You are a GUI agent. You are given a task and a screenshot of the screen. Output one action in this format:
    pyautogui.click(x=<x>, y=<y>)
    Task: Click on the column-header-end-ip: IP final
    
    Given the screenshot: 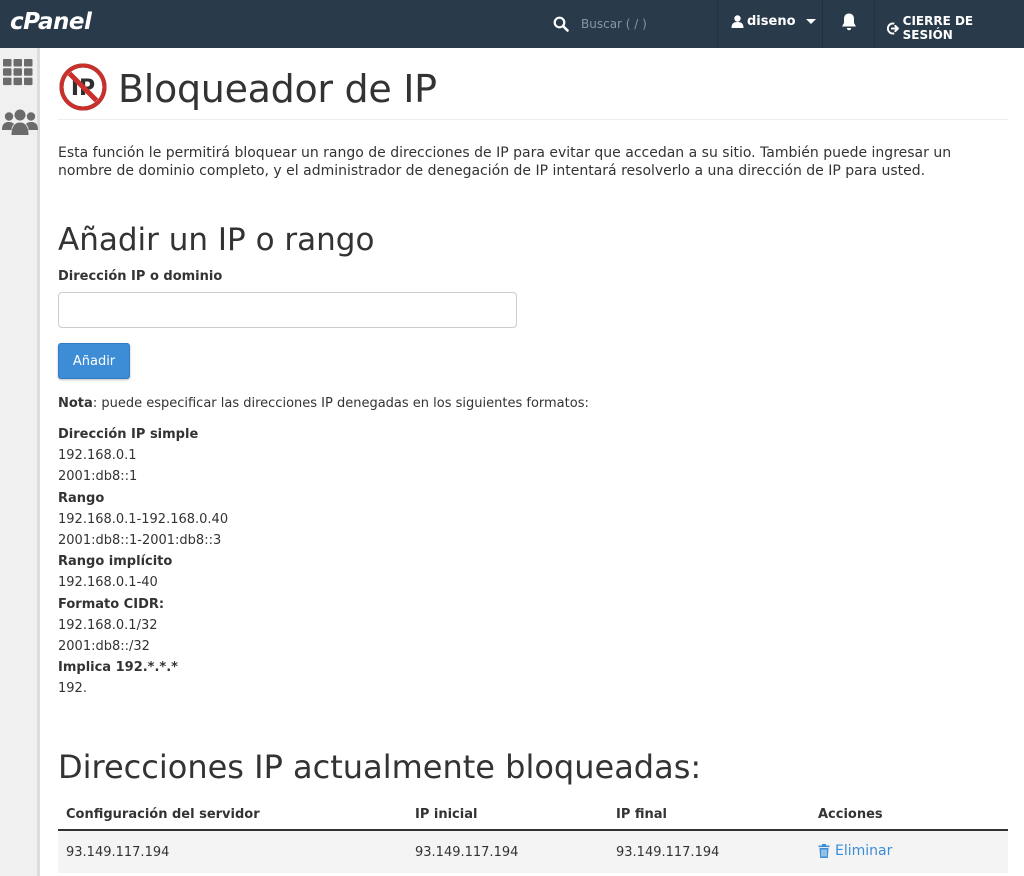 What is the action you would take?
    pyautogui.click(x=709, y=815)
    